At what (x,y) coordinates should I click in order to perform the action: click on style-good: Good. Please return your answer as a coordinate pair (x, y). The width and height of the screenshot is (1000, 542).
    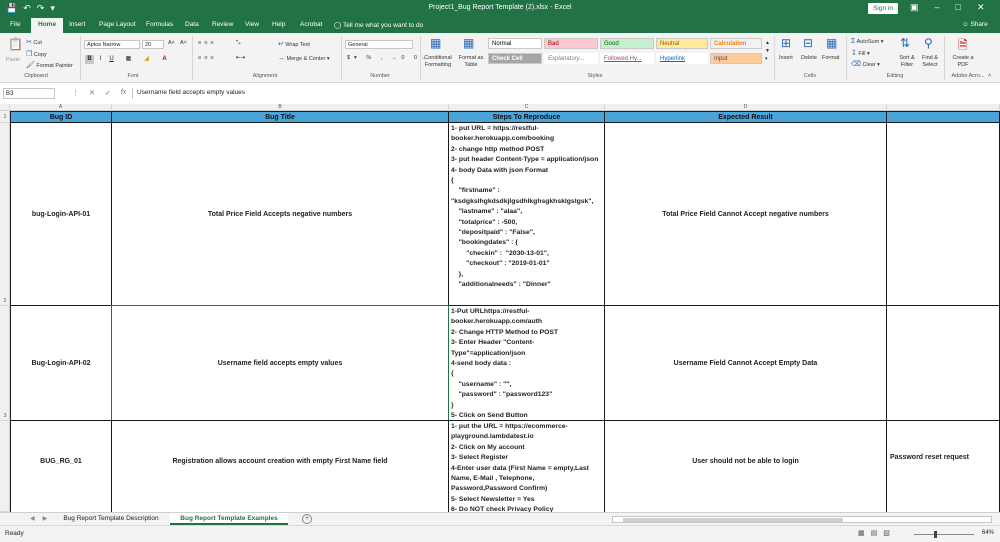
    Looking at the image, I should click on (627, 43).